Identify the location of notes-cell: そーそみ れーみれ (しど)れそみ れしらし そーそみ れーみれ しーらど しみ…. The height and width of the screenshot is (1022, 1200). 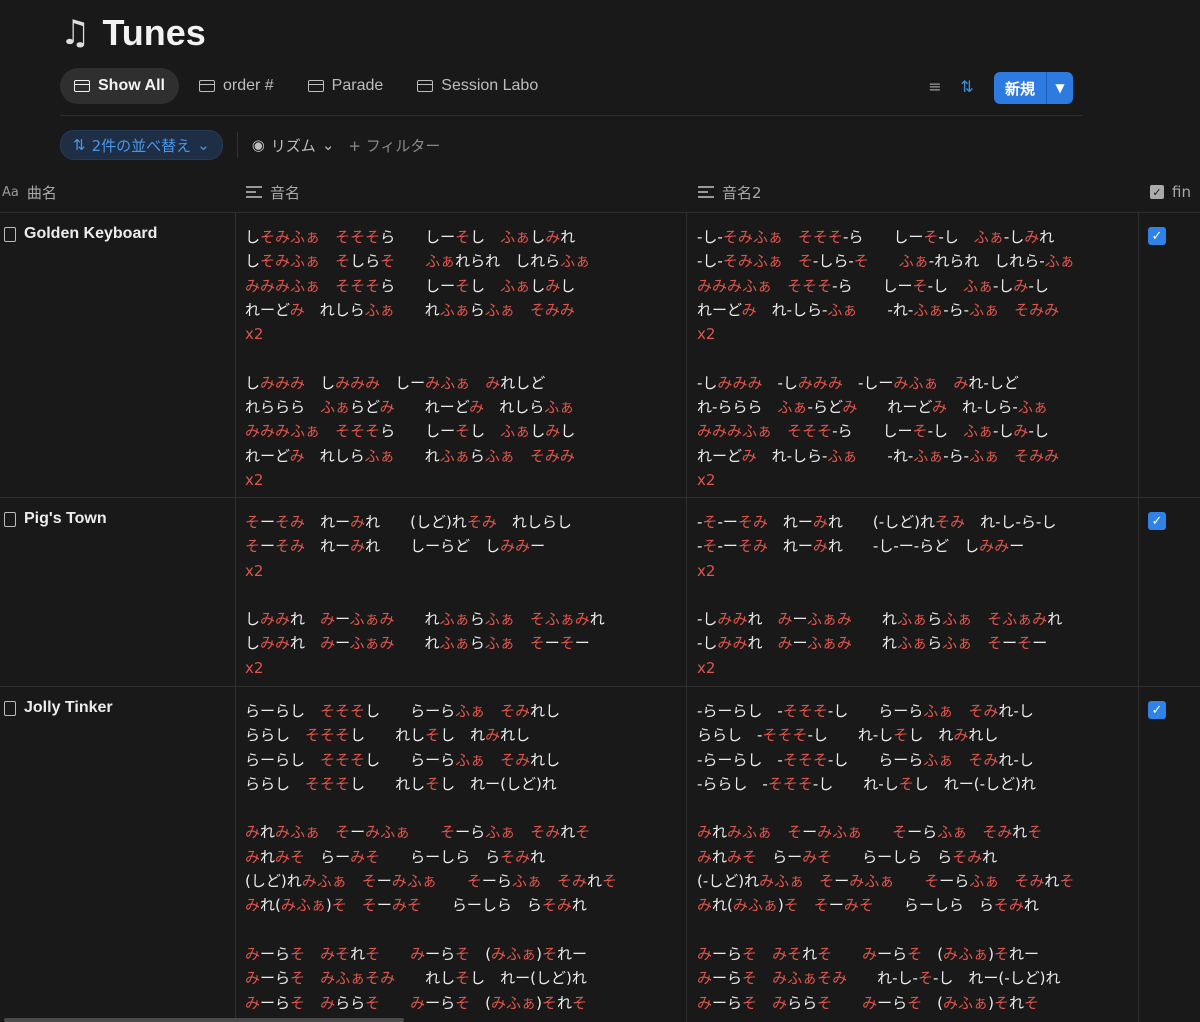
(425, 595).